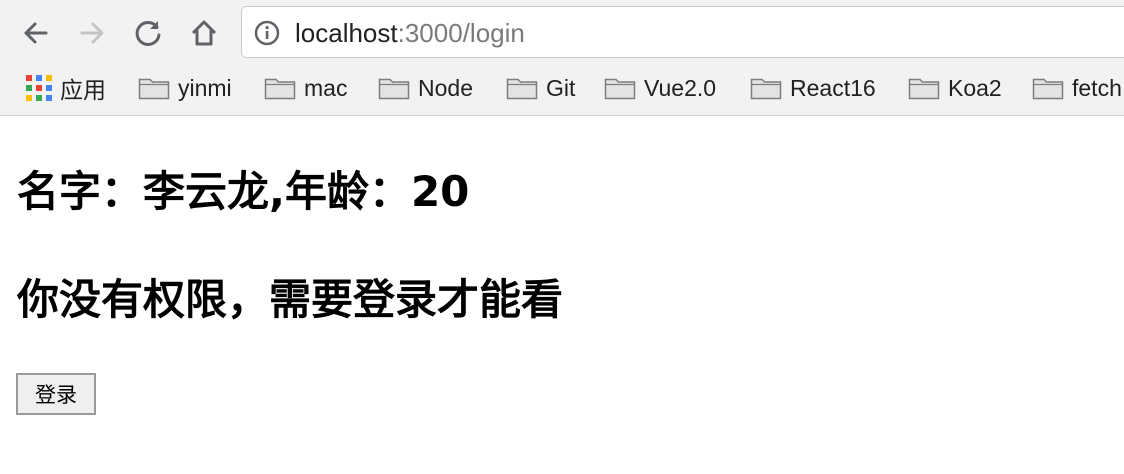 This screenshot has width=1124, height=474. What do you see at coordinates (833, 87) in the screenshot?
I see `bookmark-label: React16` at bounding box center [833, 87].